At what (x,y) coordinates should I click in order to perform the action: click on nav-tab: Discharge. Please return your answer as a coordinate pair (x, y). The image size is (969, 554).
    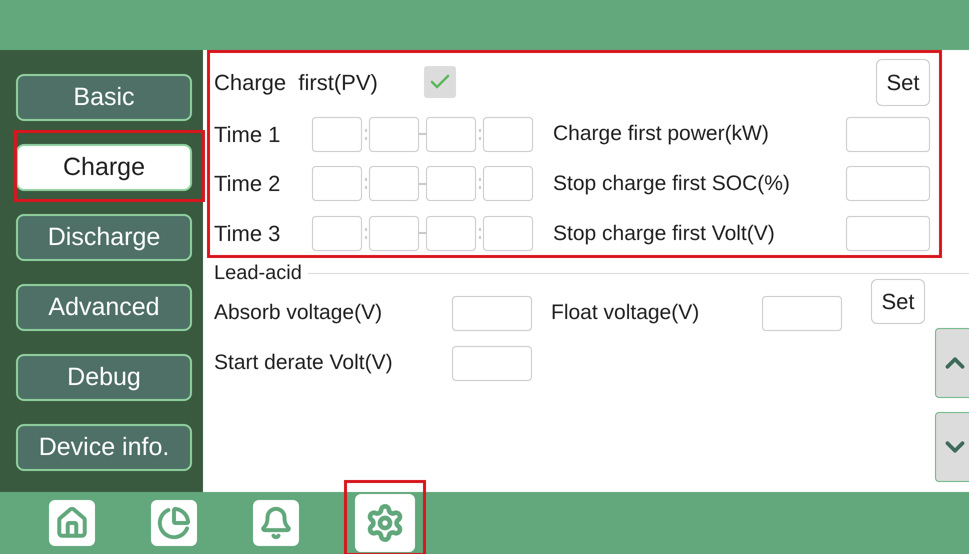
    Looking at the image, I should click on (104, 237).